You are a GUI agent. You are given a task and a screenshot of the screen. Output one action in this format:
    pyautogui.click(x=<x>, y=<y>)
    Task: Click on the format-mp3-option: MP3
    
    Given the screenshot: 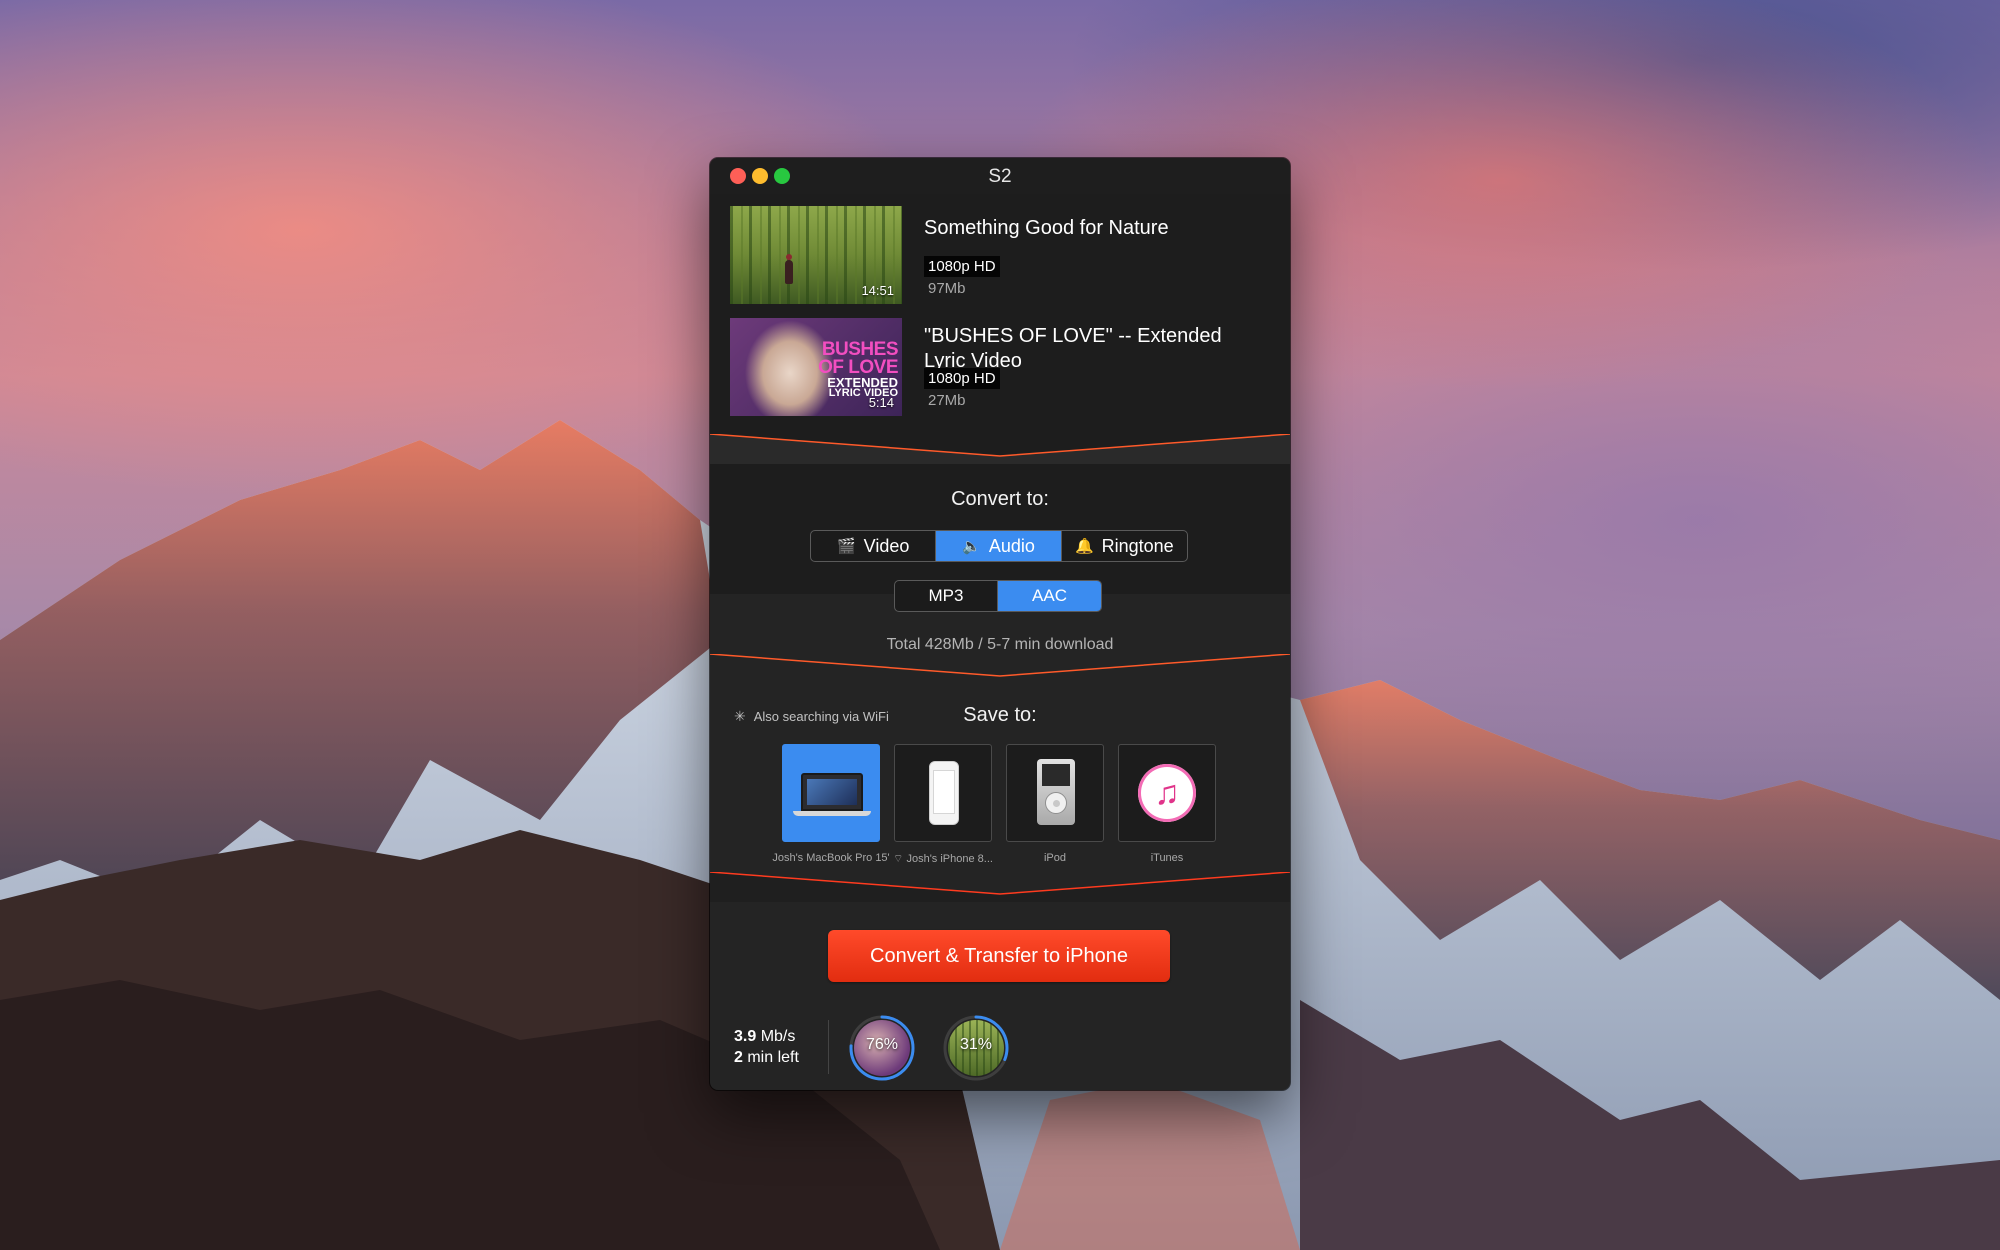 What is the action you would take?
    pyautogui.click(x=946, y=596)
    